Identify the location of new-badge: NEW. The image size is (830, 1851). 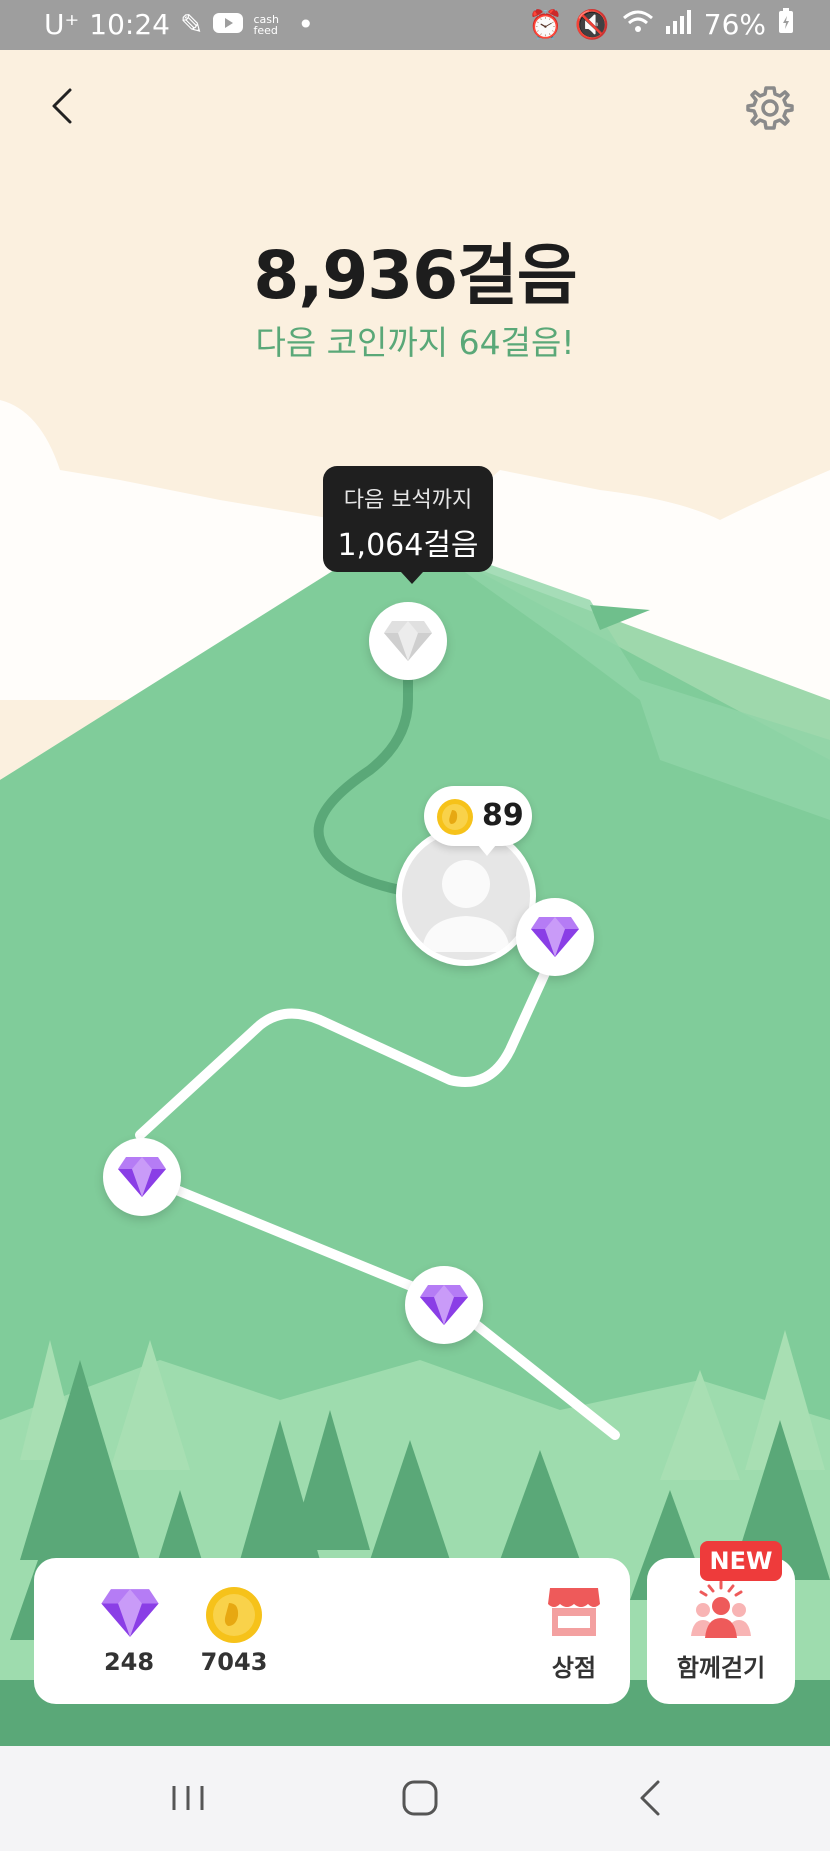
(741, 1561).